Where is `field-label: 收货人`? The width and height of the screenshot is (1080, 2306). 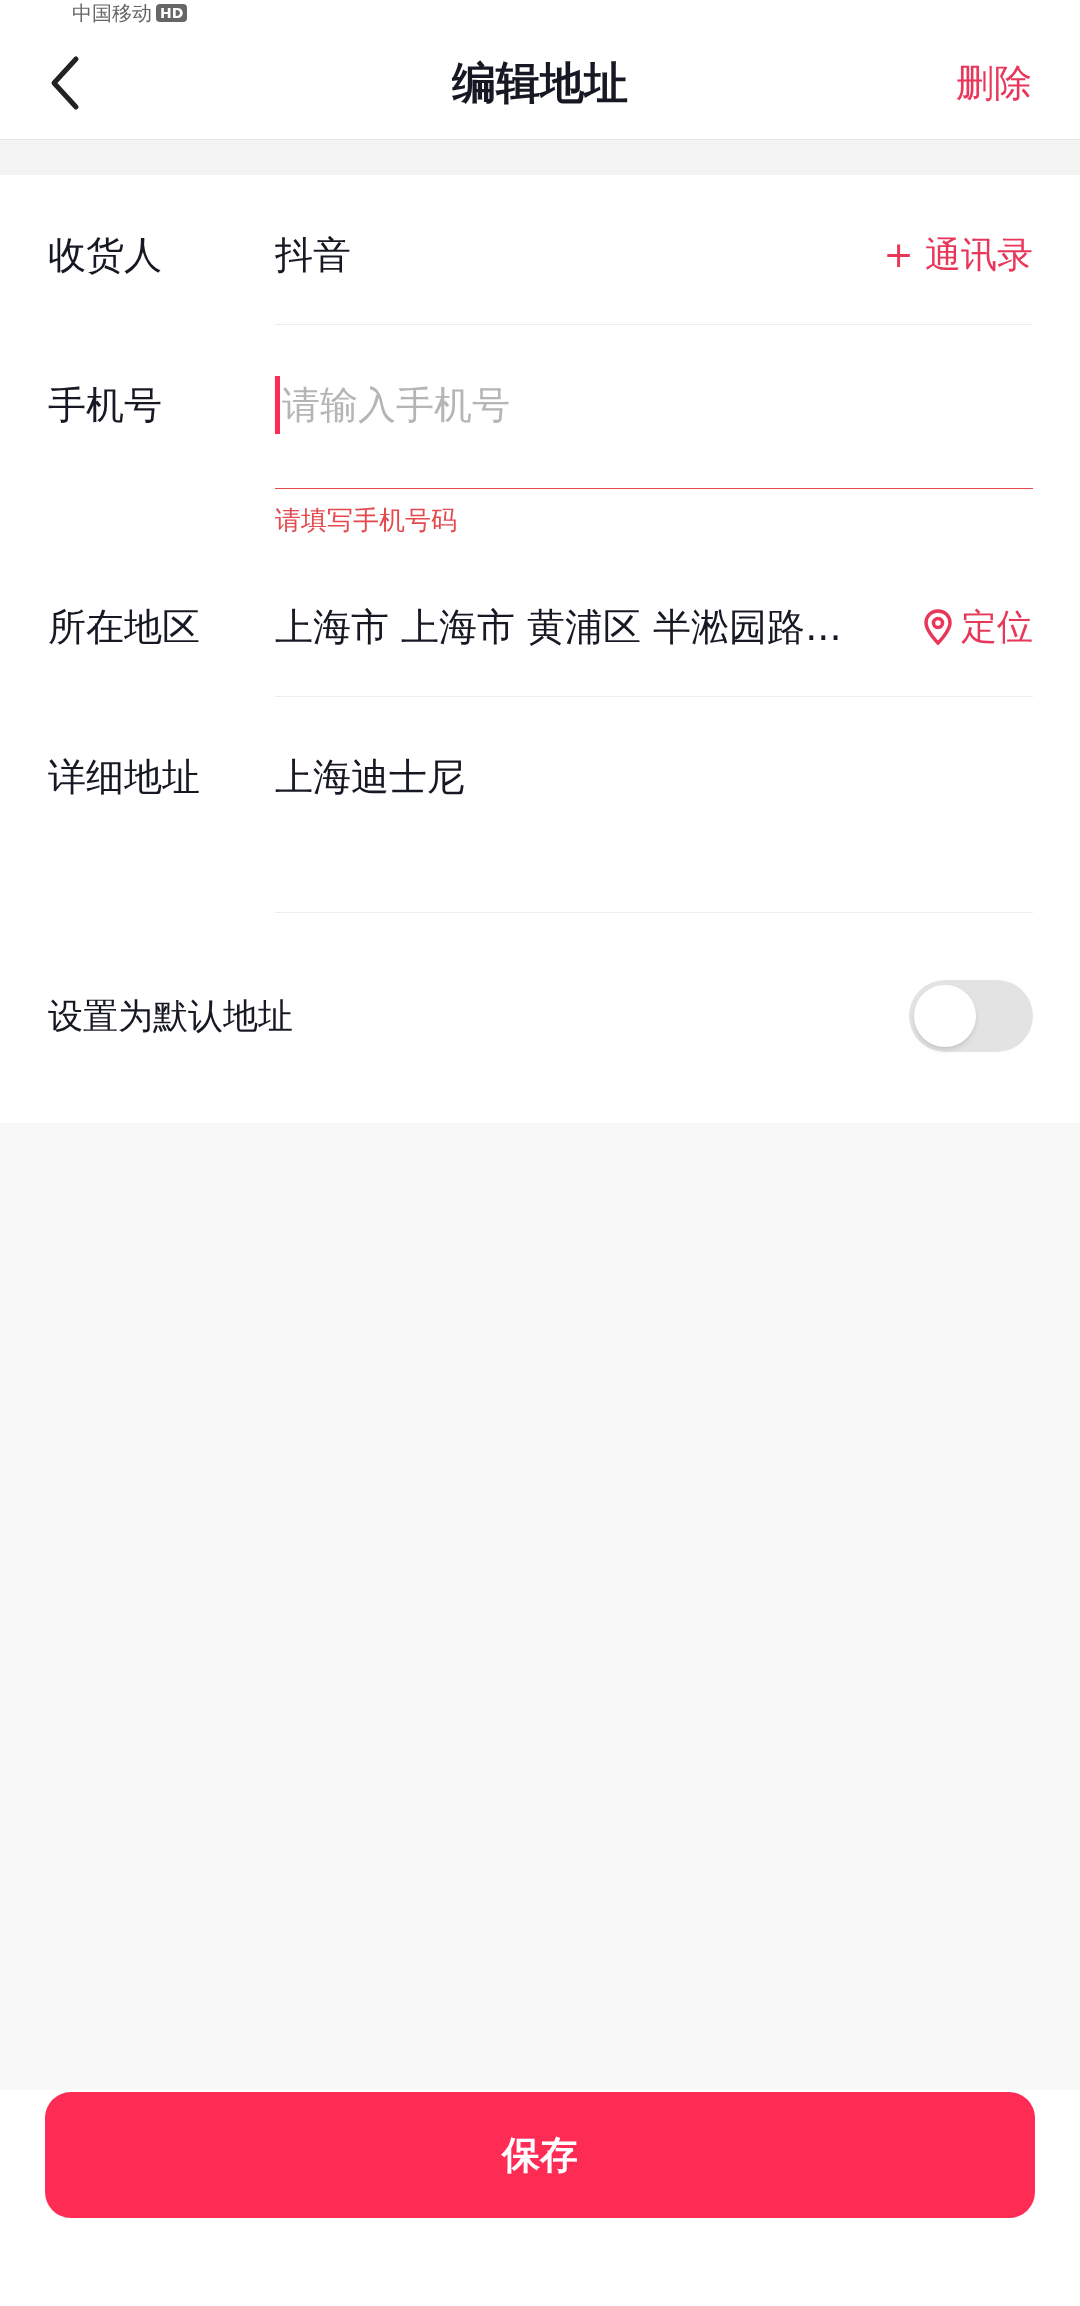
field-label: 收货人 is located at coordinates (105, 255).